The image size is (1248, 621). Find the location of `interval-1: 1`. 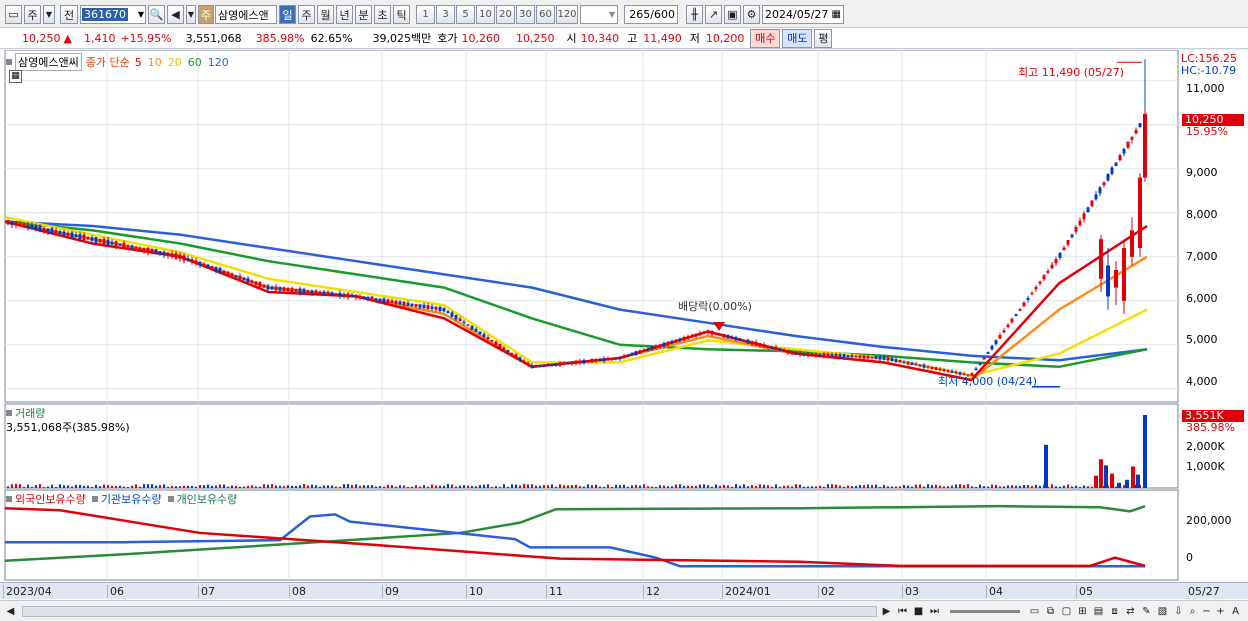

interval-1: 1 is located at coordinates (425, 14).